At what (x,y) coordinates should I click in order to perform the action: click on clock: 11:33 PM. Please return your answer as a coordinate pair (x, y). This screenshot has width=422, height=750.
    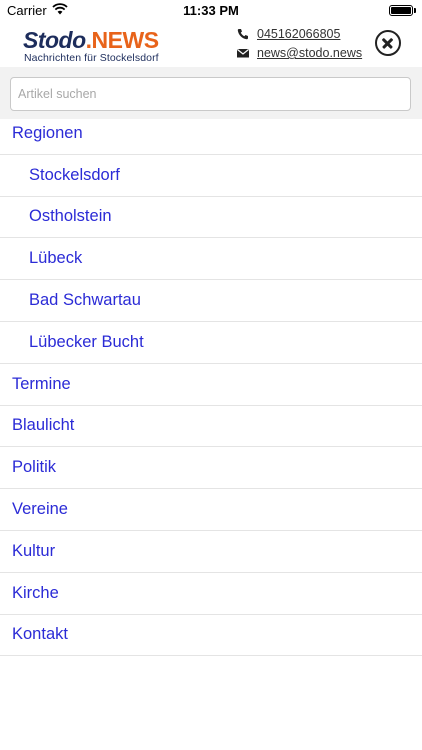
    Looking at the image, I should click on (211, 10).